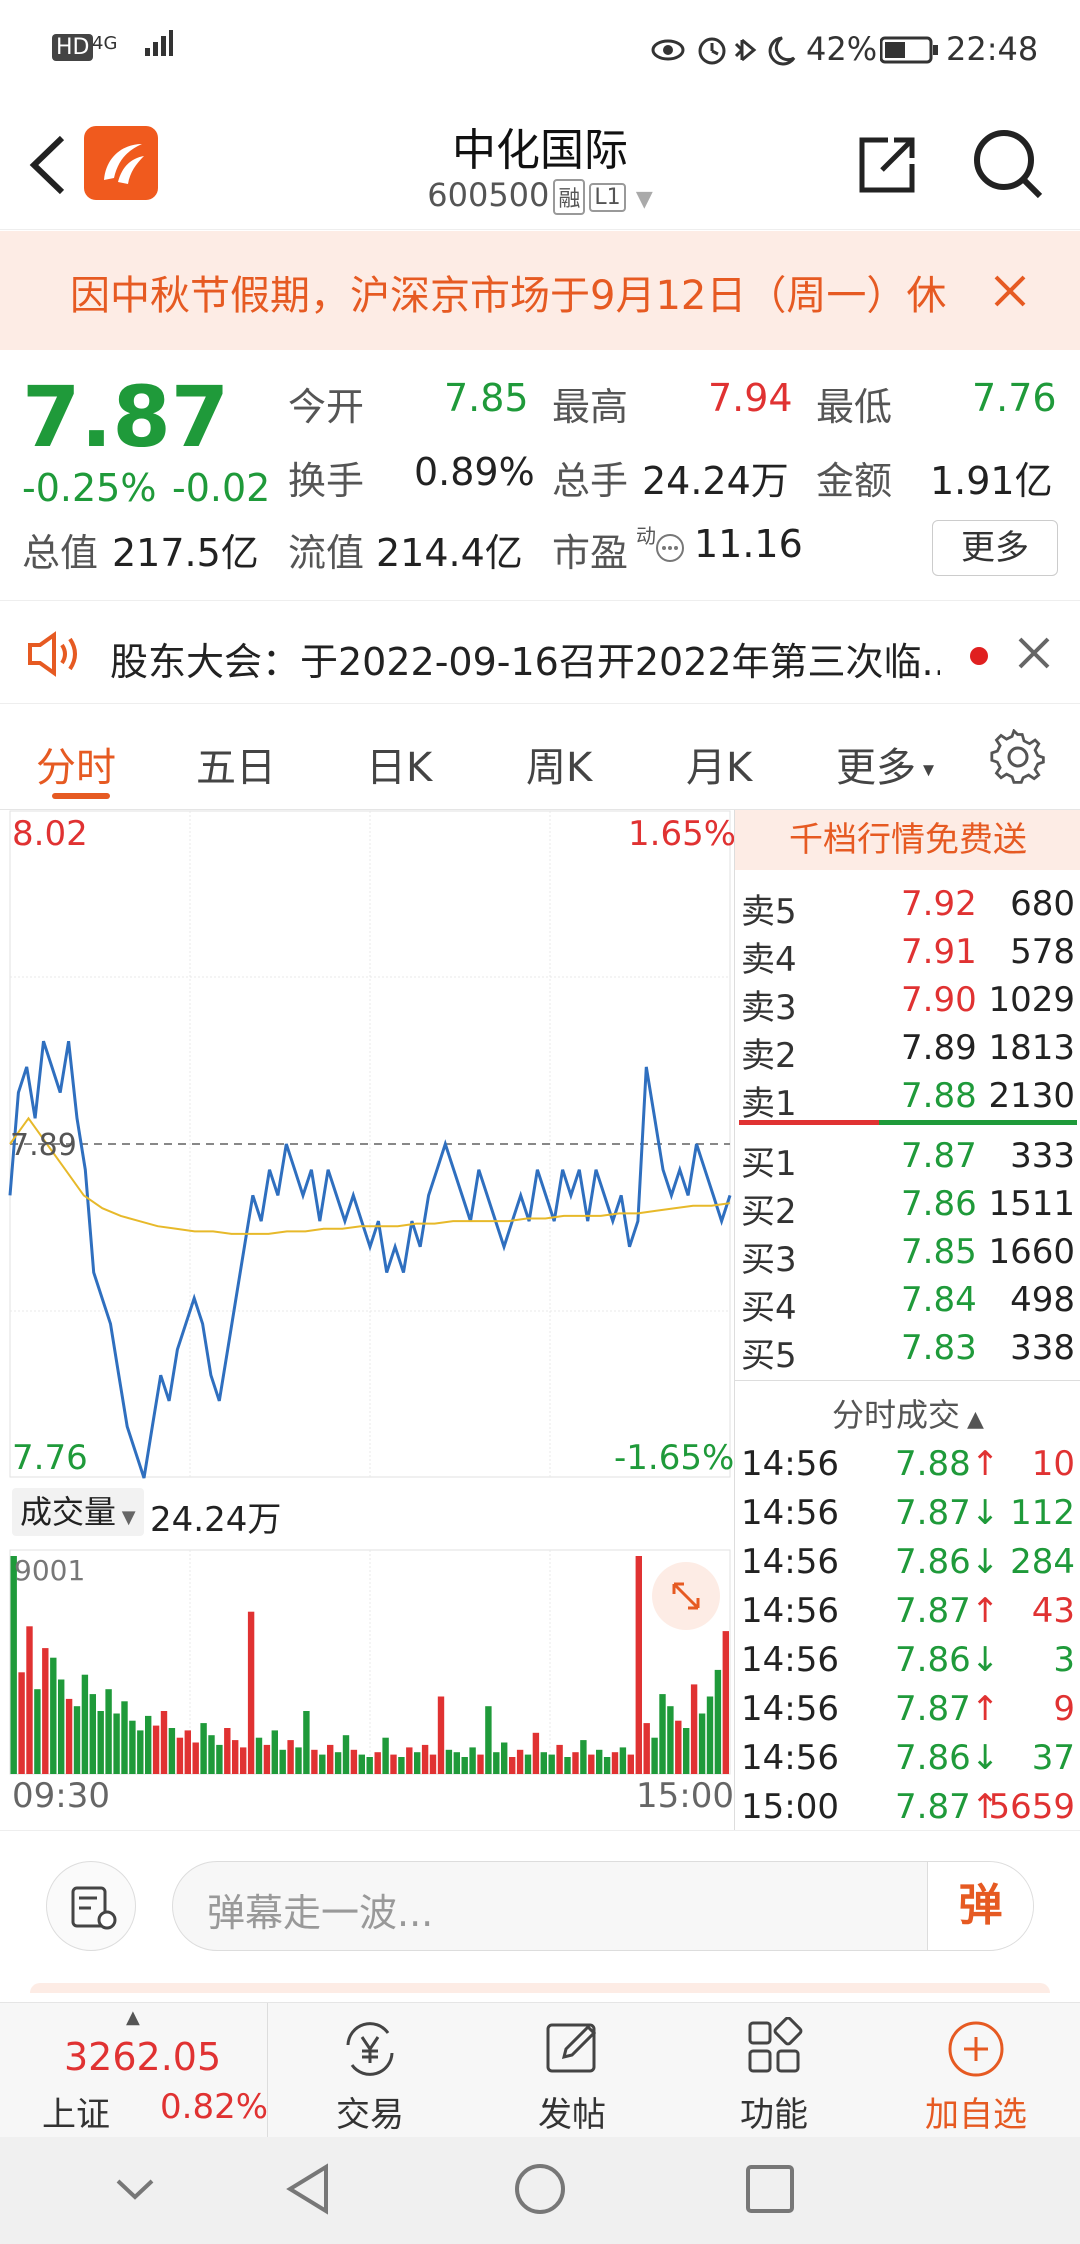 This screenshot has height=2244, width=1080. What do you see at coordinates (979, 656) in the screenshot?
I see `unread-dot` at bounding box center [979, 656].